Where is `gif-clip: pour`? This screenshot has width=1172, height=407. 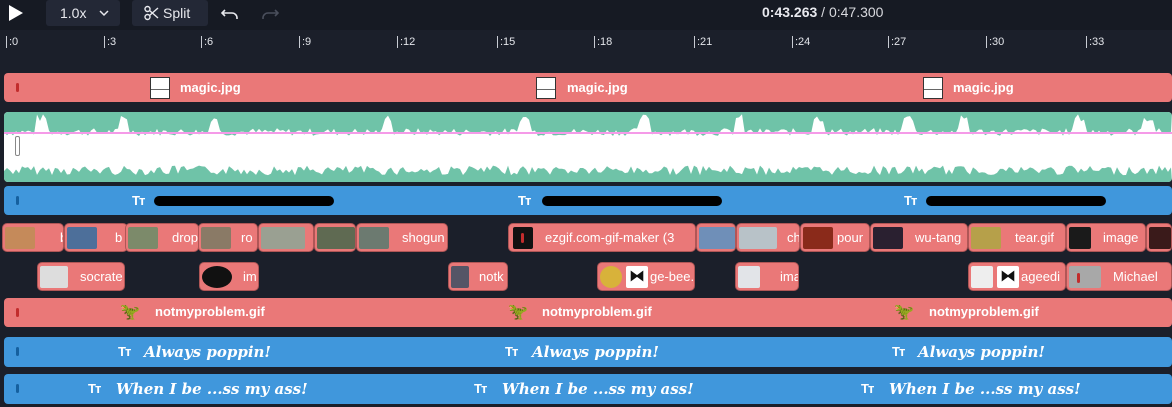 gif-clip: pour is located at coordinates (835, 237).